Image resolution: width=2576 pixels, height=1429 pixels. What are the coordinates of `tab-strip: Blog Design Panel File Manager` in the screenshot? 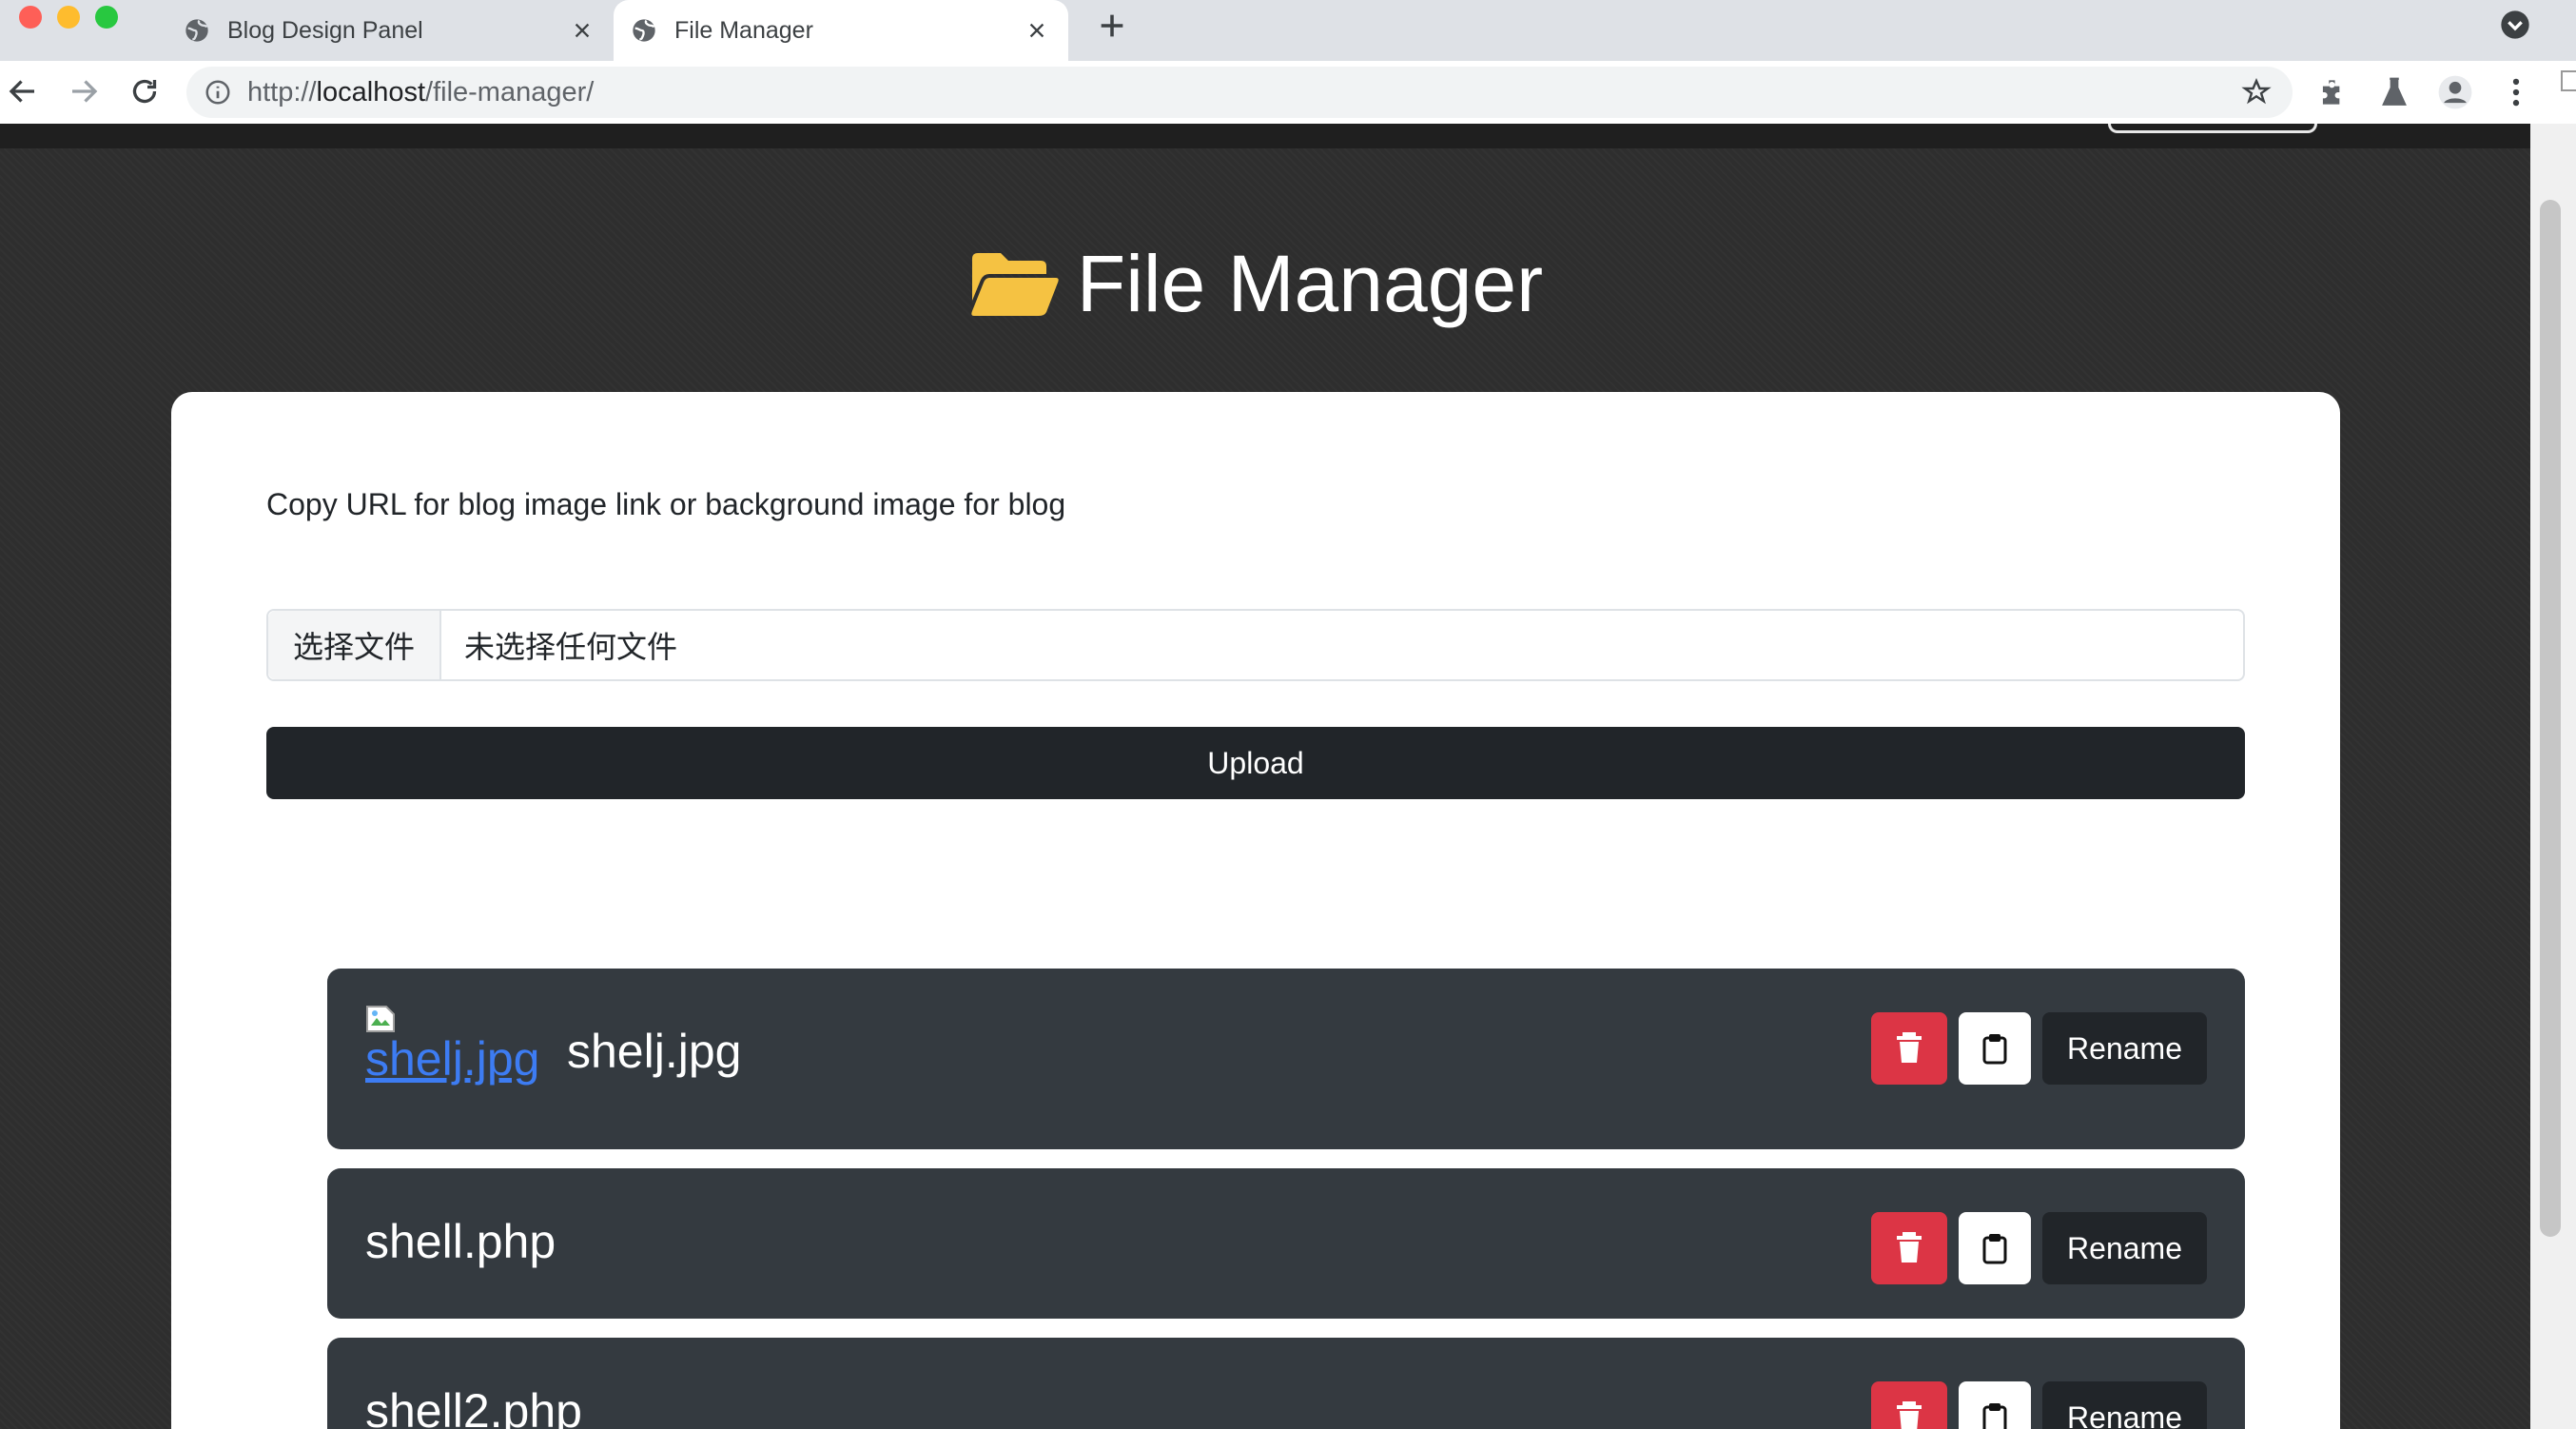 It's located at (1288, 30).